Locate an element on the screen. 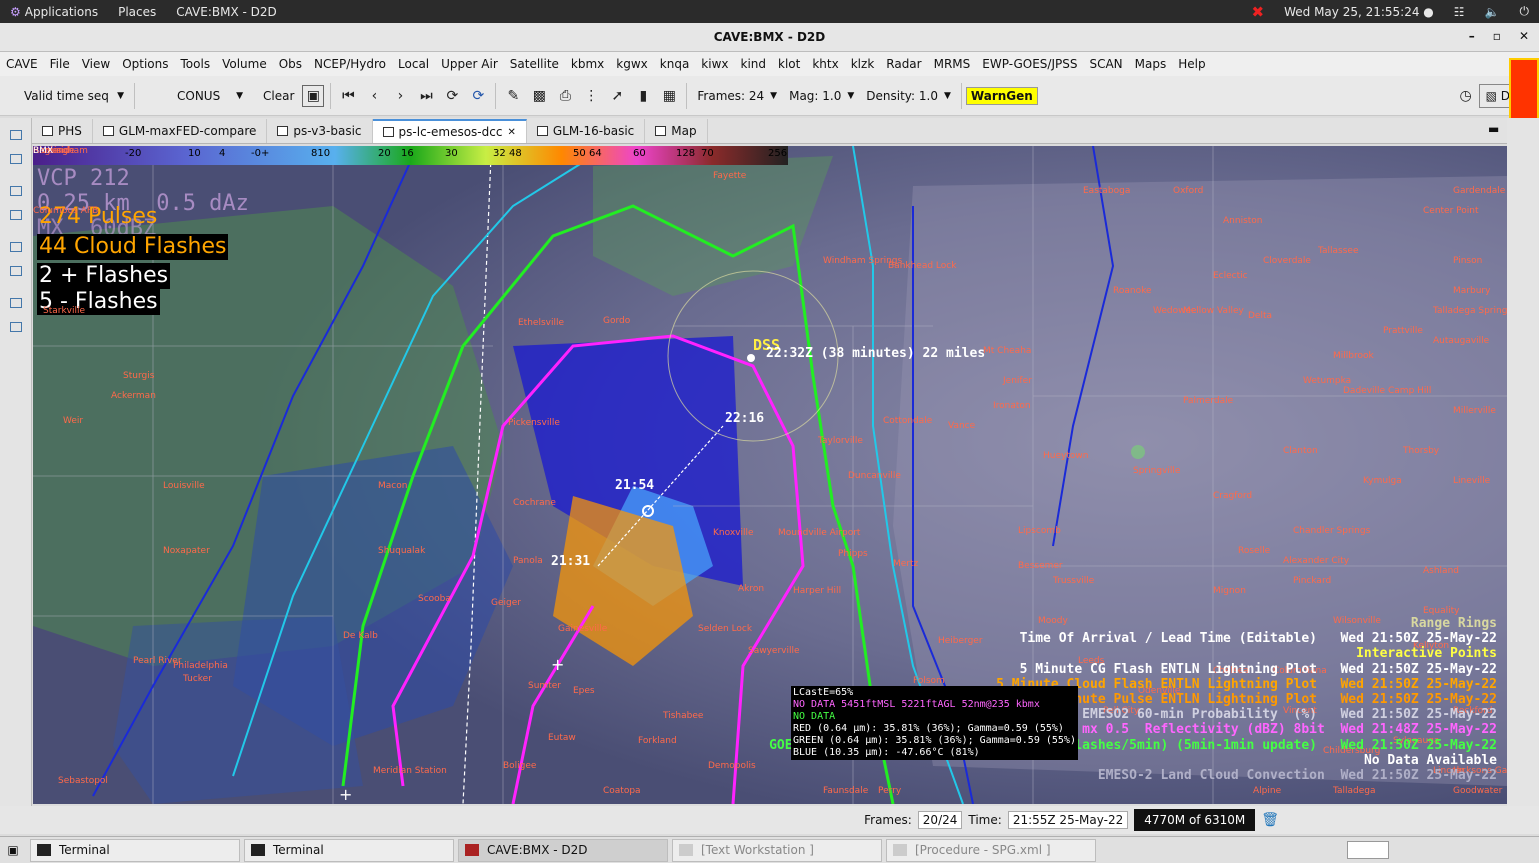 This screenshot has width=1539, height=863. density-dropdown: Density: 1.0 ▼ is located at coordinates (908, 96).